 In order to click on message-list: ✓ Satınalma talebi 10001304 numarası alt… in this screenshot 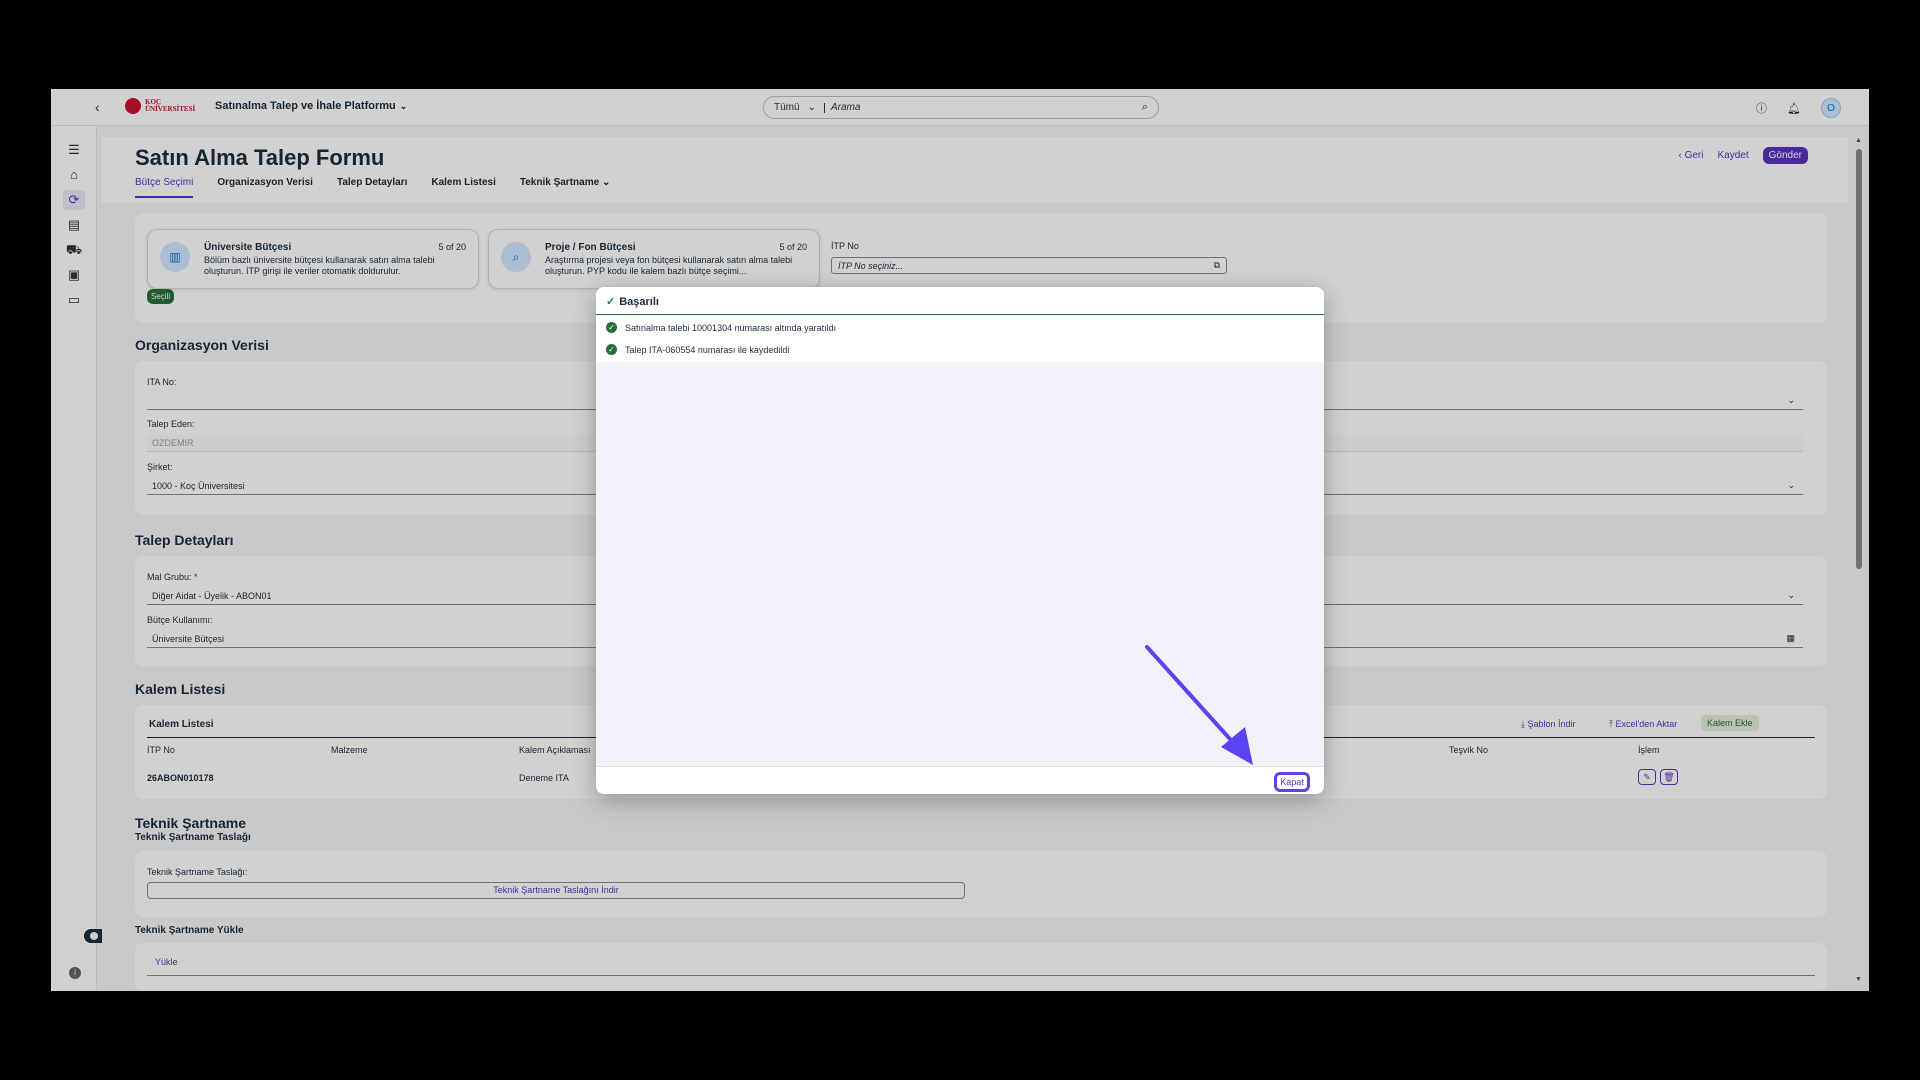, I will do `click(960, 339)`.